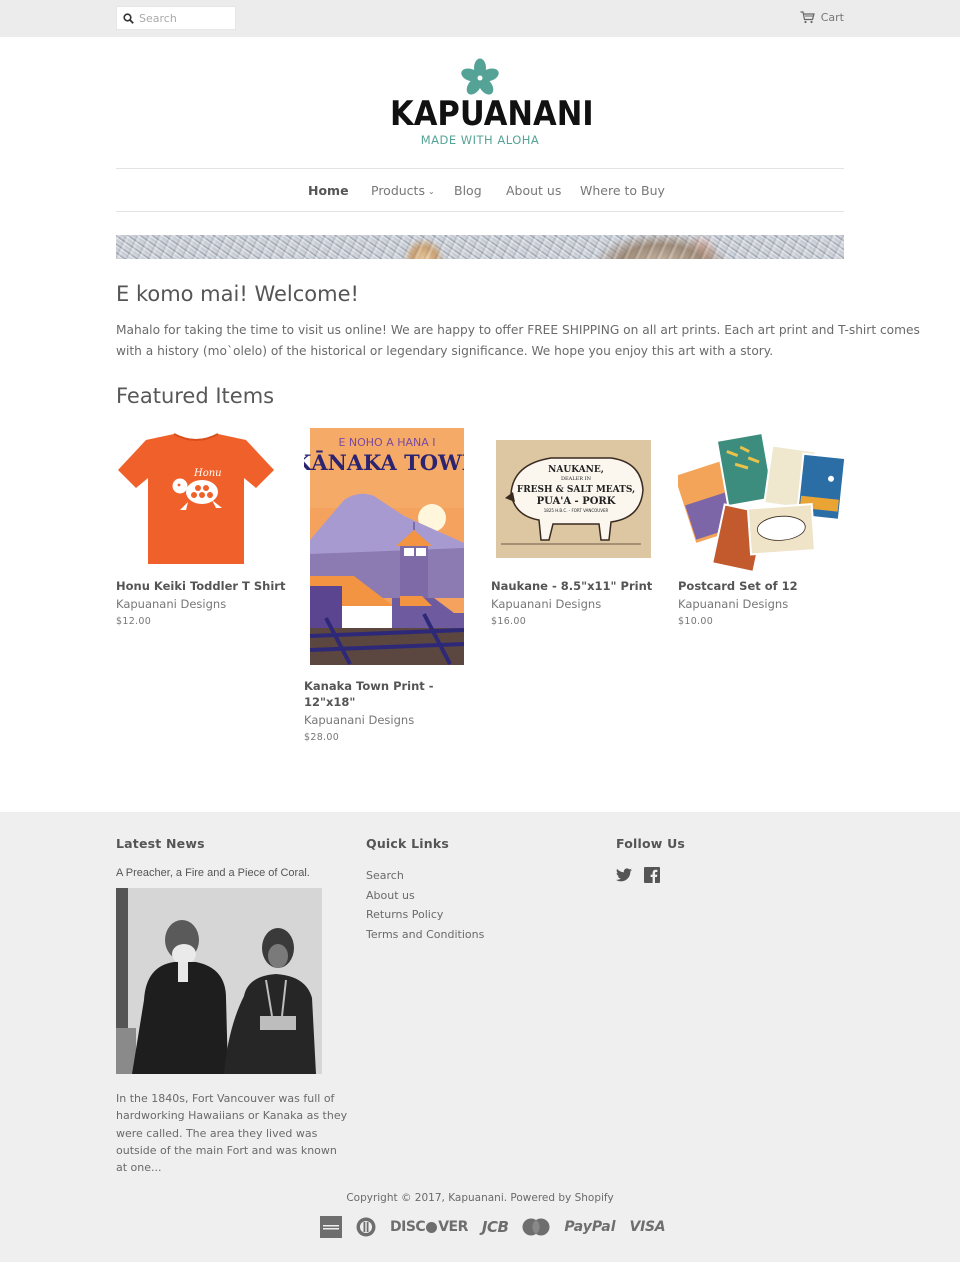 This screenshot has width=960, height=1262. What do you see at coordinates (533, 190) in the screenshot?
I see `nav-about-us: About us` at bounding box center [533, 190].